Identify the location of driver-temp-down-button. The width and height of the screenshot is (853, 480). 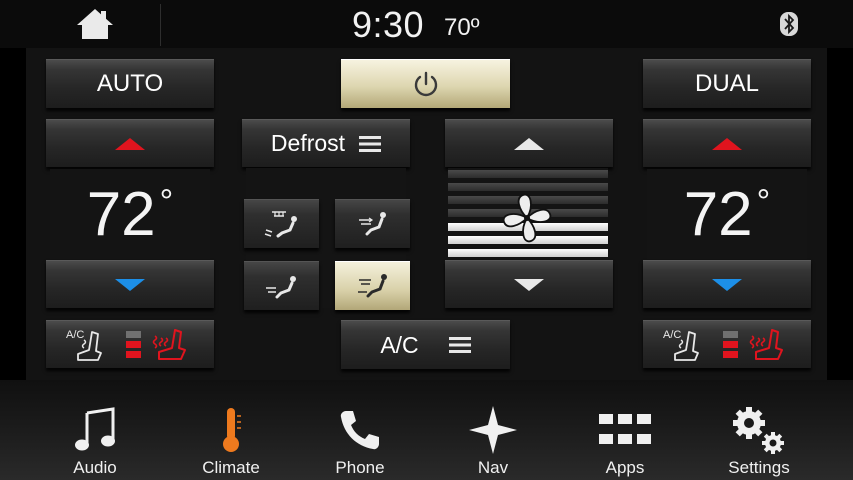
(130, 284).